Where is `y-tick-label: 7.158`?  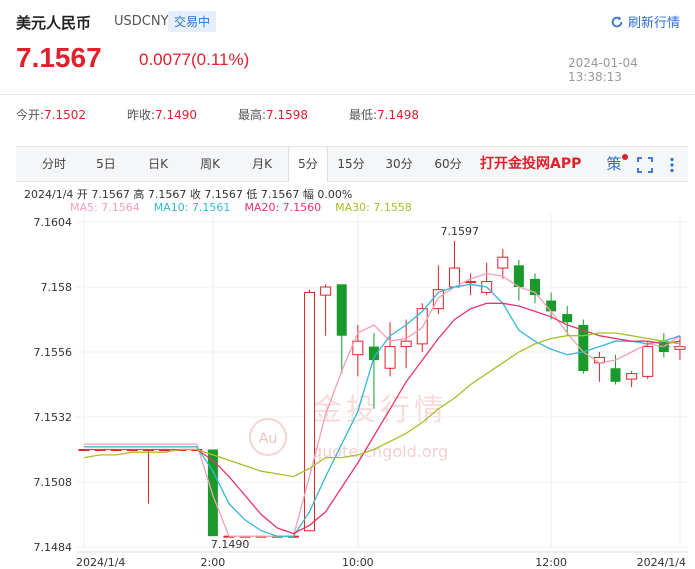
y-tick-label: 7.158 is located at coordinates (57, 287).